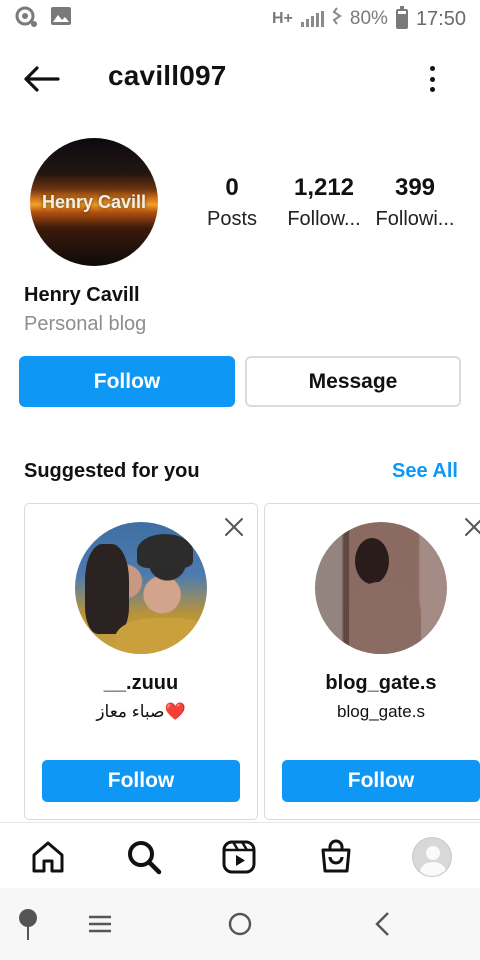 The image size is (480, 960). Describe the element at coordinates (425, 471) in the screenshot. I see `see-all-link: See All` at that location.